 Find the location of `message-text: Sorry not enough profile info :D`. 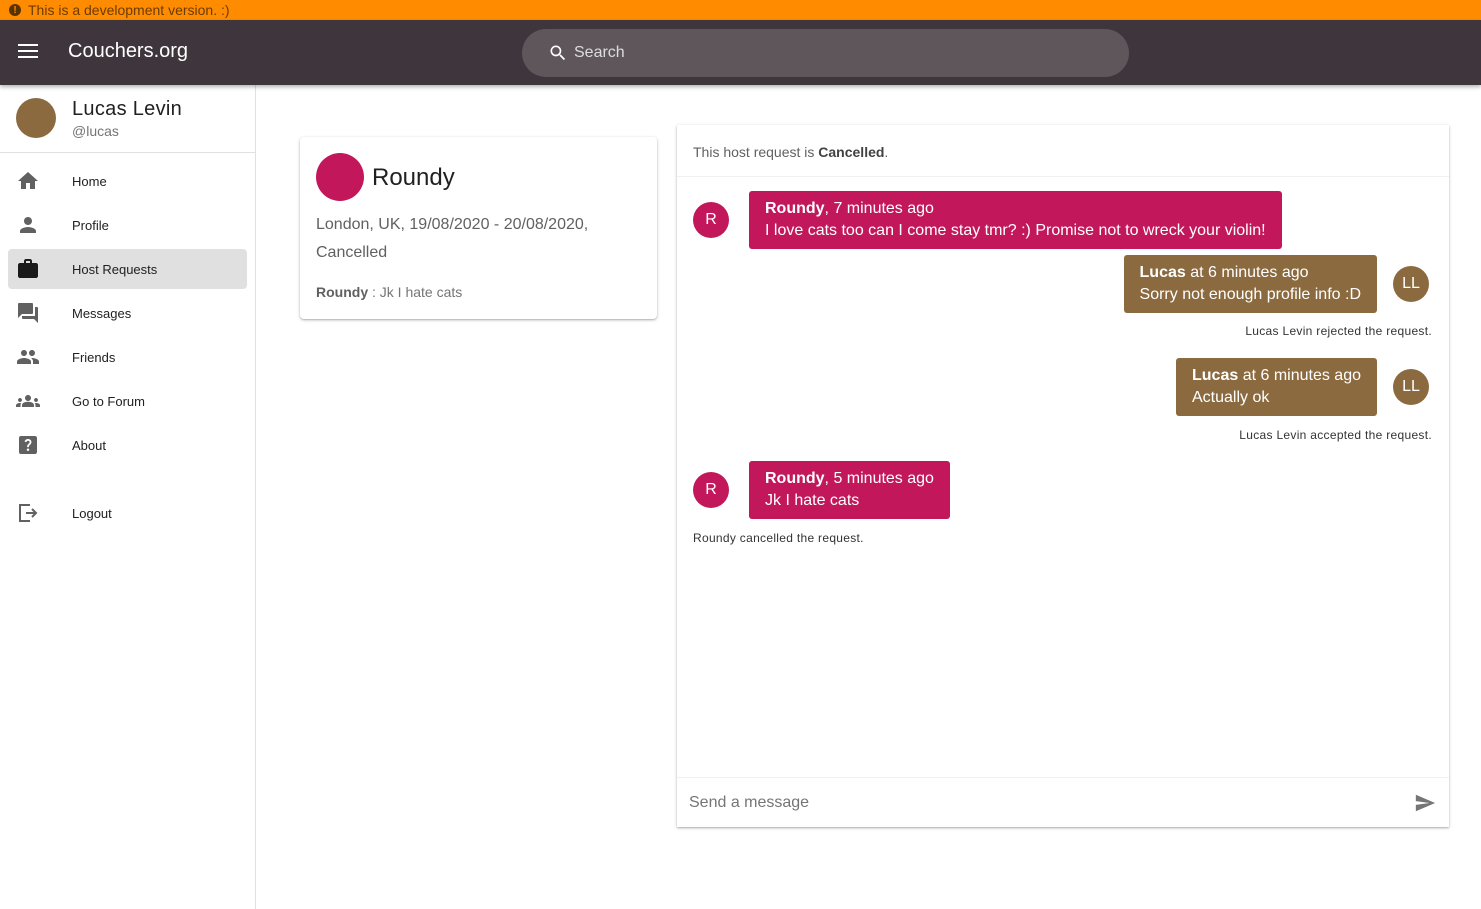

message-text: Sorry not enough profile info :D is located at coordinates (1250, 294).